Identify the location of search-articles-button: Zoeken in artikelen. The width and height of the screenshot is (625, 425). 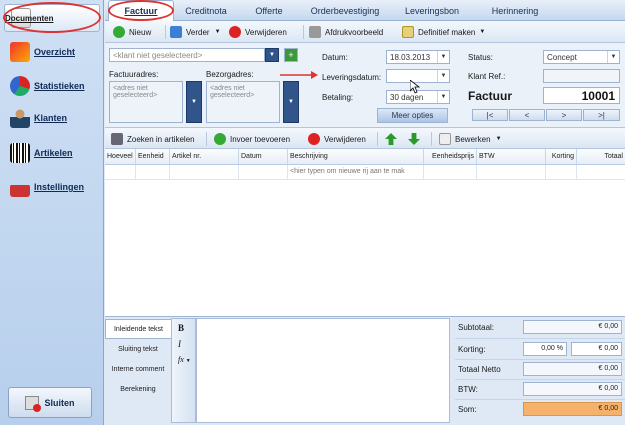
(153, 139).